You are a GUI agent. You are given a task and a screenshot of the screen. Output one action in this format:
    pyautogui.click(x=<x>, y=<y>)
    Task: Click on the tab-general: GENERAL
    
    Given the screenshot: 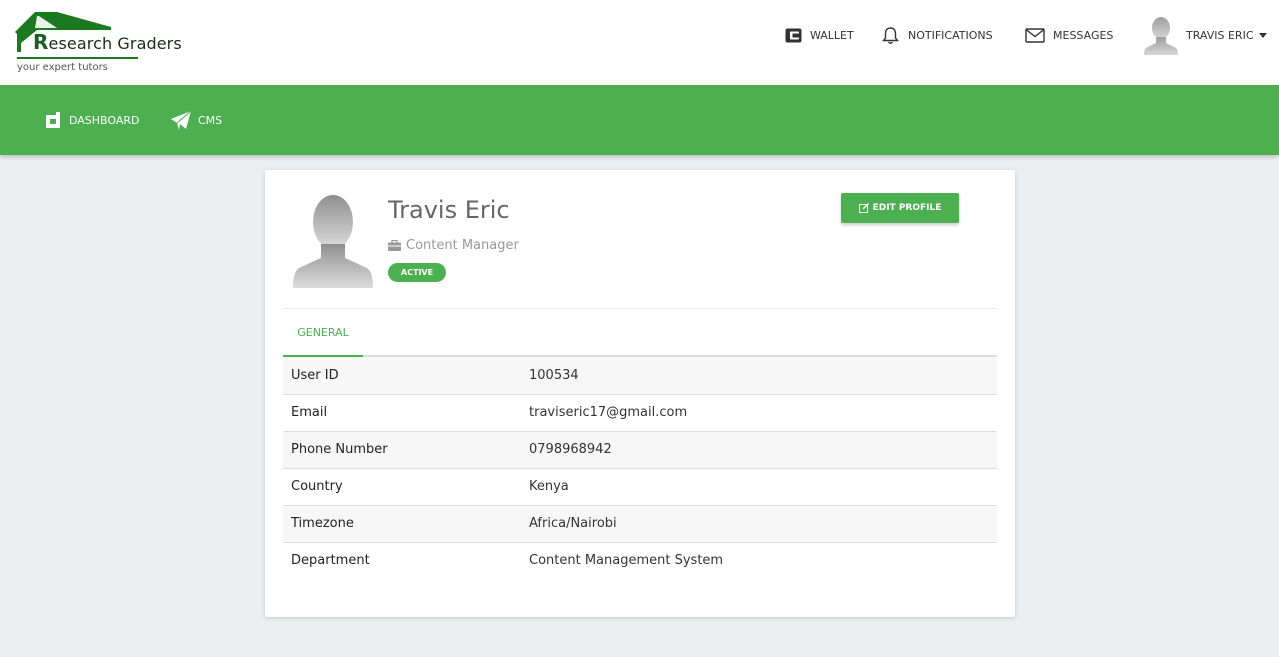 What is the action you would take?
    pyautogui.click(x=323, y=333)
    